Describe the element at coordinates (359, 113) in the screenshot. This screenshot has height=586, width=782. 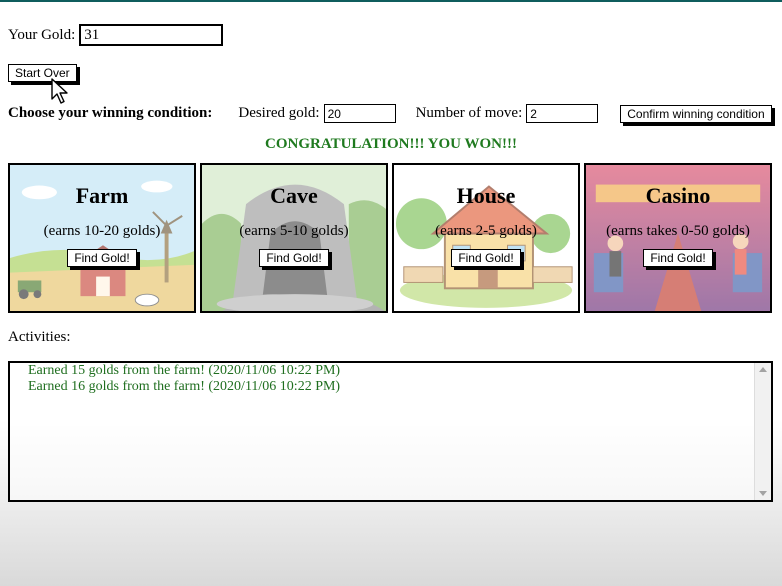
I see `desired-gold-input` at that location.